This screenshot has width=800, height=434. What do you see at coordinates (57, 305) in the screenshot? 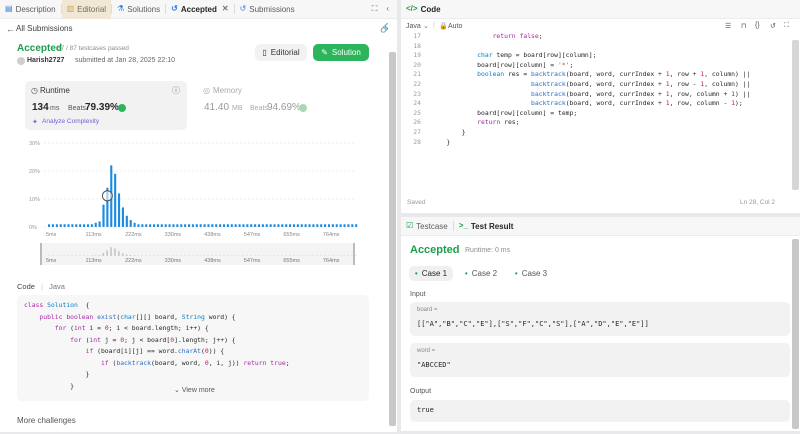
I see `code-line: class Solution {` at bounding box center [57, 305].